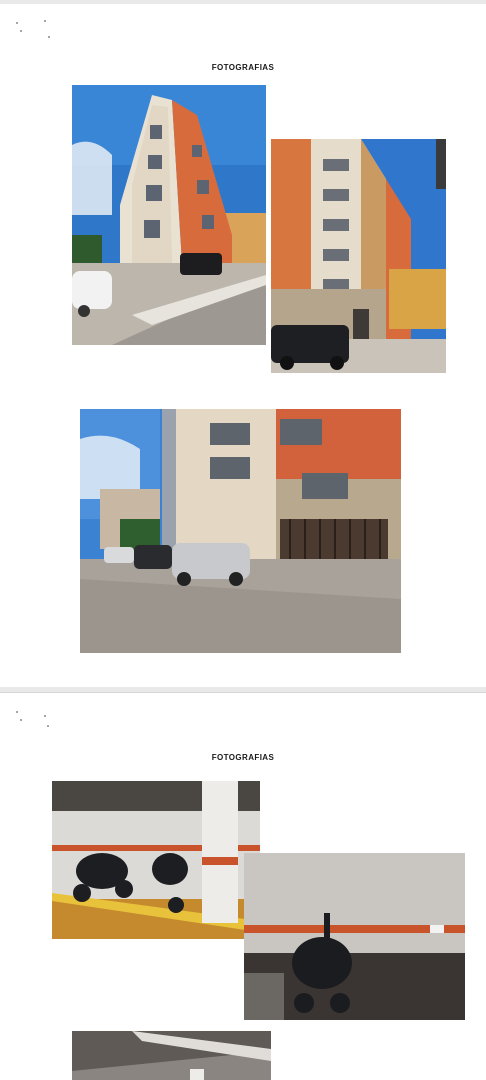  I want to click on garage-photo-scooter, so click(354, 936).